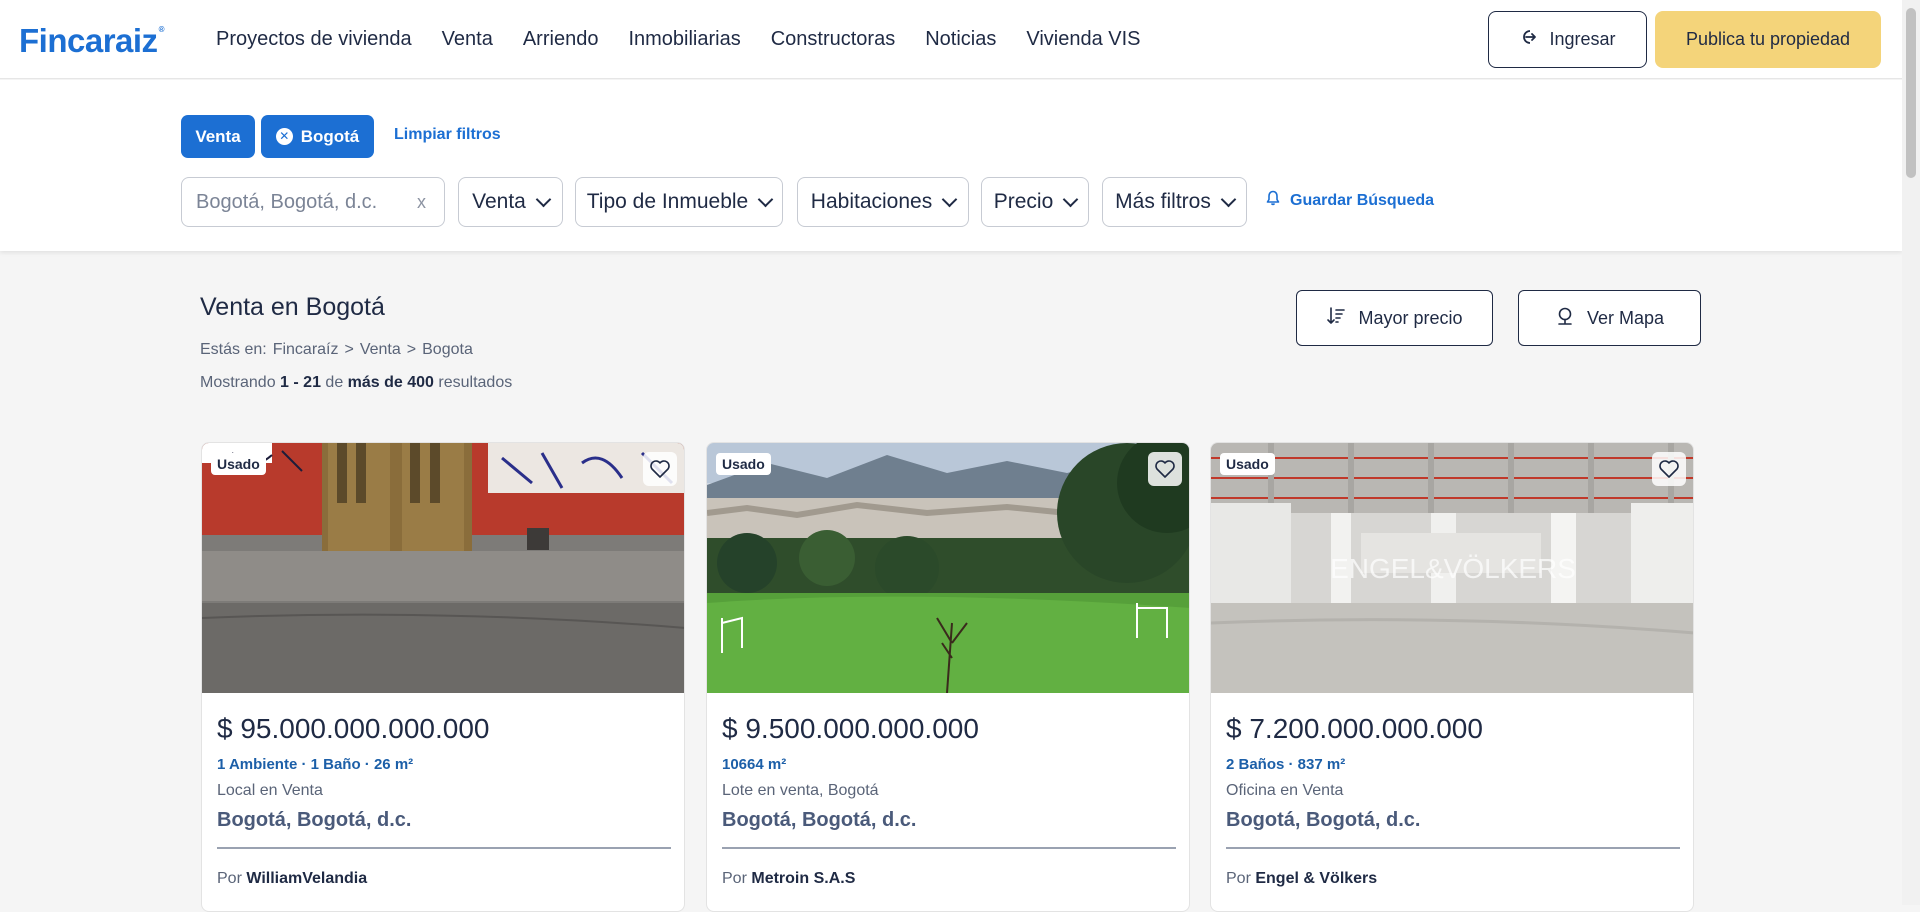  I want to click on listing-specs: 10664 m², so click(754, 764).